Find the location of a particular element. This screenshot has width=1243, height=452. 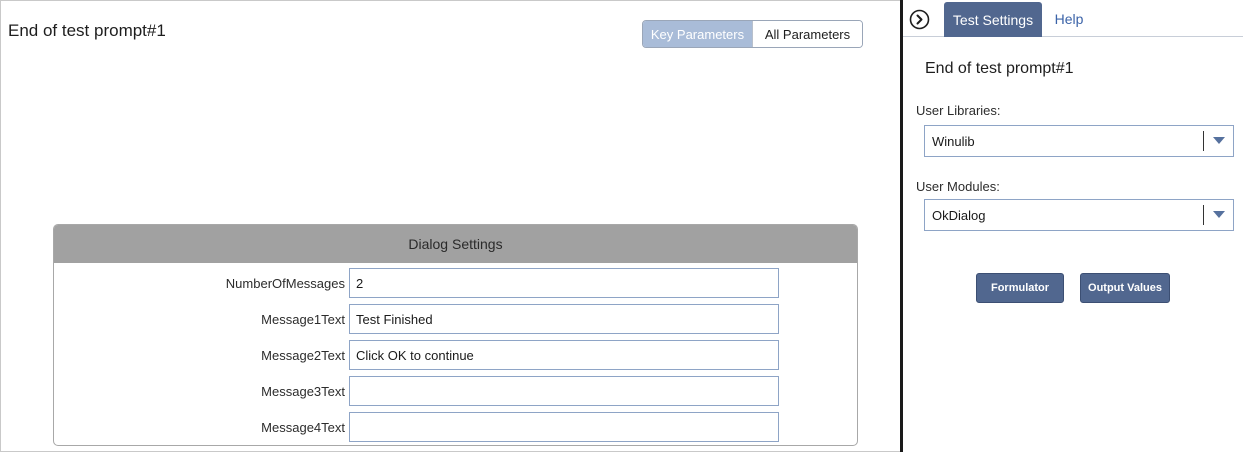

form-row-message2: Message2Text is located at coordinates (455, 355).